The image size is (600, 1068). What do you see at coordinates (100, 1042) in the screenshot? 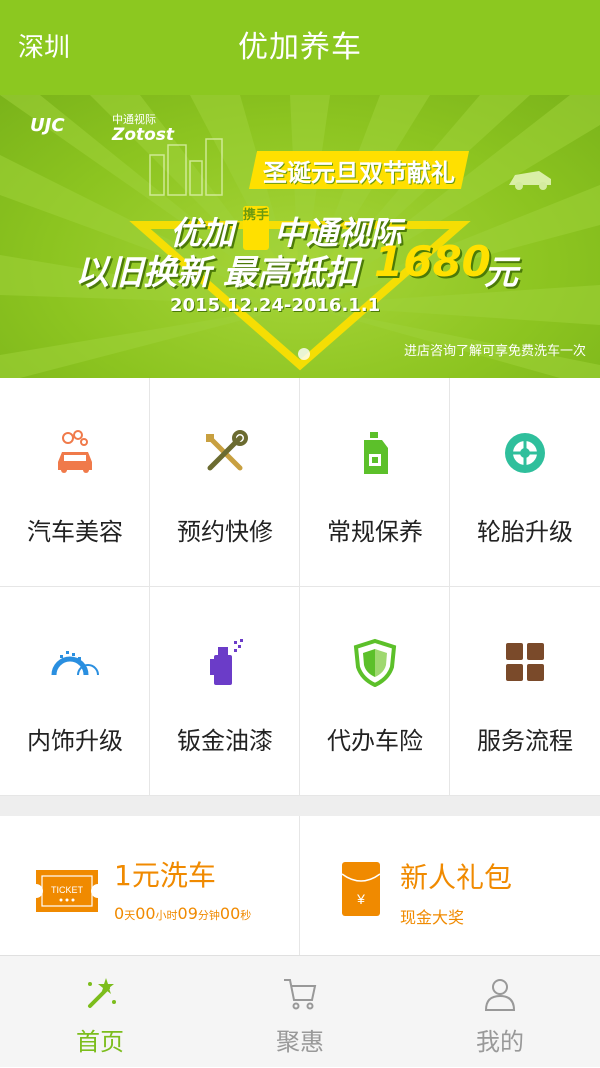
I see `tab-label: 首页` at bounding box center [100, 1042].